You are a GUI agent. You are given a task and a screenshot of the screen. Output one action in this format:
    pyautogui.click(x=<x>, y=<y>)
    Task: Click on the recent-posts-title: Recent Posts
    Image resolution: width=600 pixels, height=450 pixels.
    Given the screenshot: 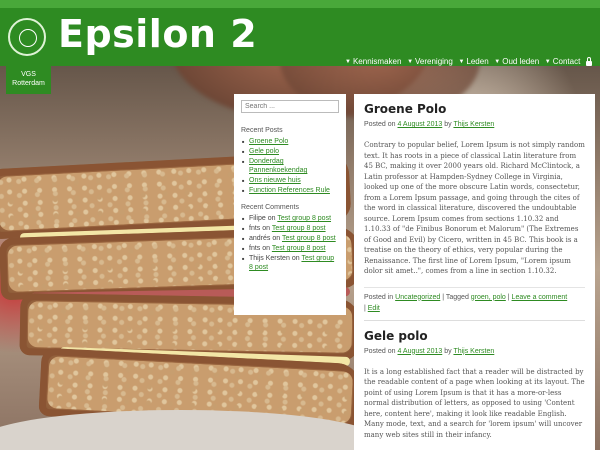 What is the action you would take?
    pyautogui.click(x=262, y=130)
    